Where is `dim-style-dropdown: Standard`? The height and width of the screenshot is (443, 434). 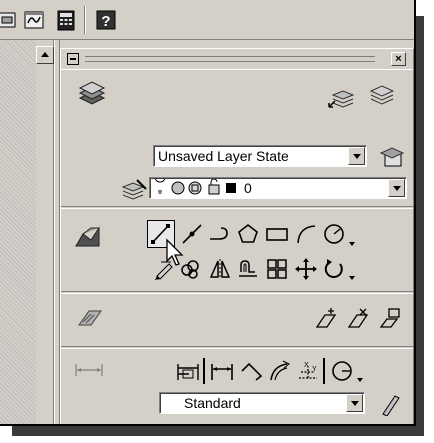
dim-style-dropdown: Standard is located at coordinates (262, 403).